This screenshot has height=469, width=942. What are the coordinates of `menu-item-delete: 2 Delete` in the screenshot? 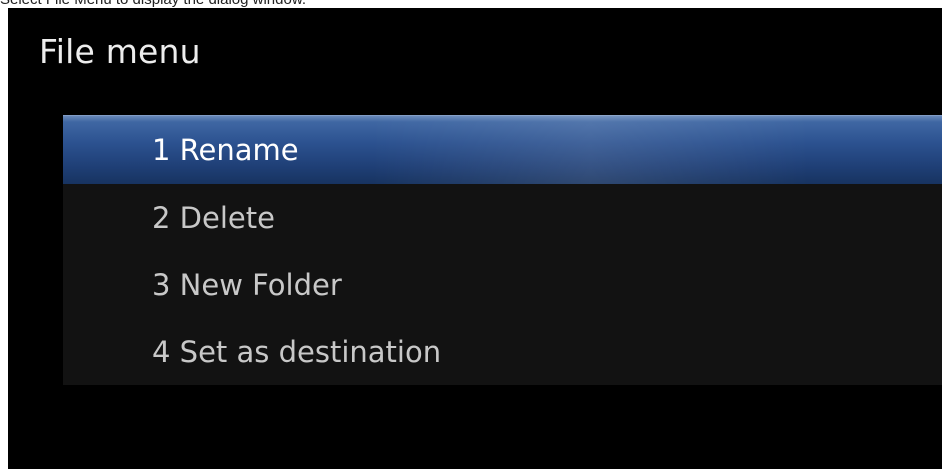 It's located at (502, 217).